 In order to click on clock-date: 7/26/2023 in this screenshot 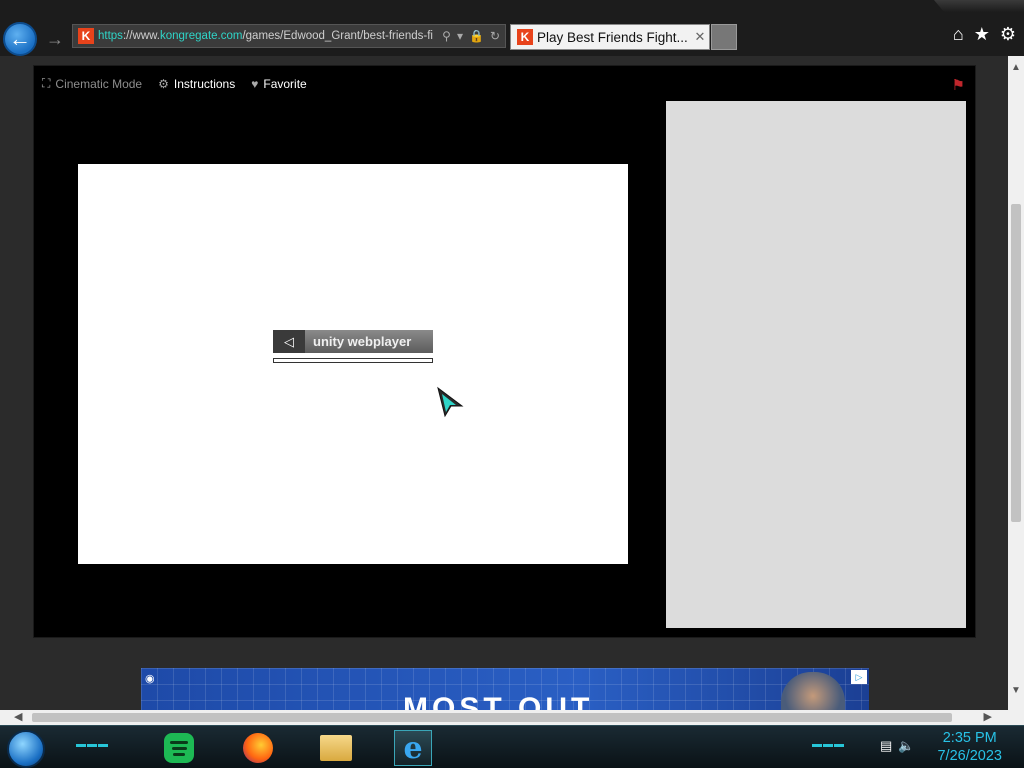, I will do `click(969, 756)`.